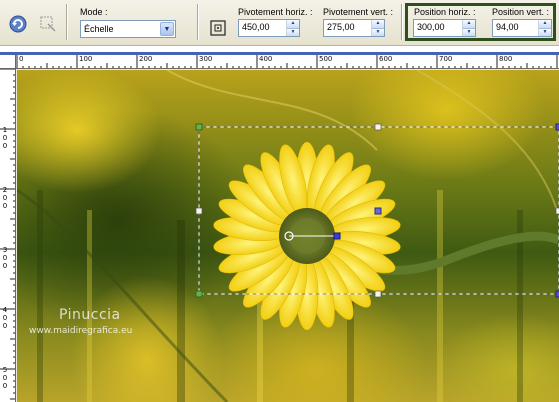 This screenshot has height=402, width=559. I want to click on position-vertical-value: 94,00, so click(507, 27).